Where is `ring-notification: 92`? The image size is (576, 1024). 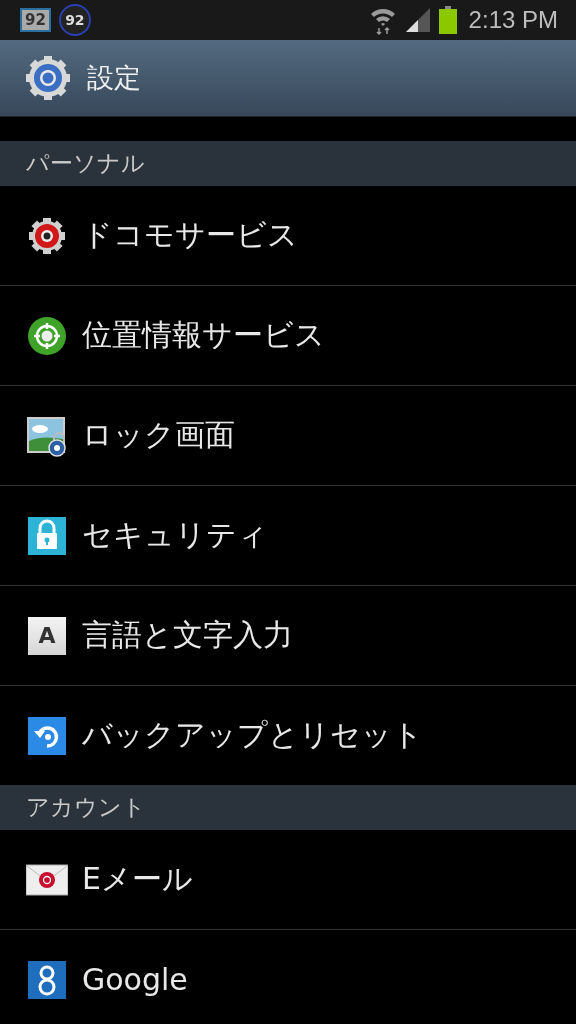
ring-notification: 92 is located at coordinates (74, 20).